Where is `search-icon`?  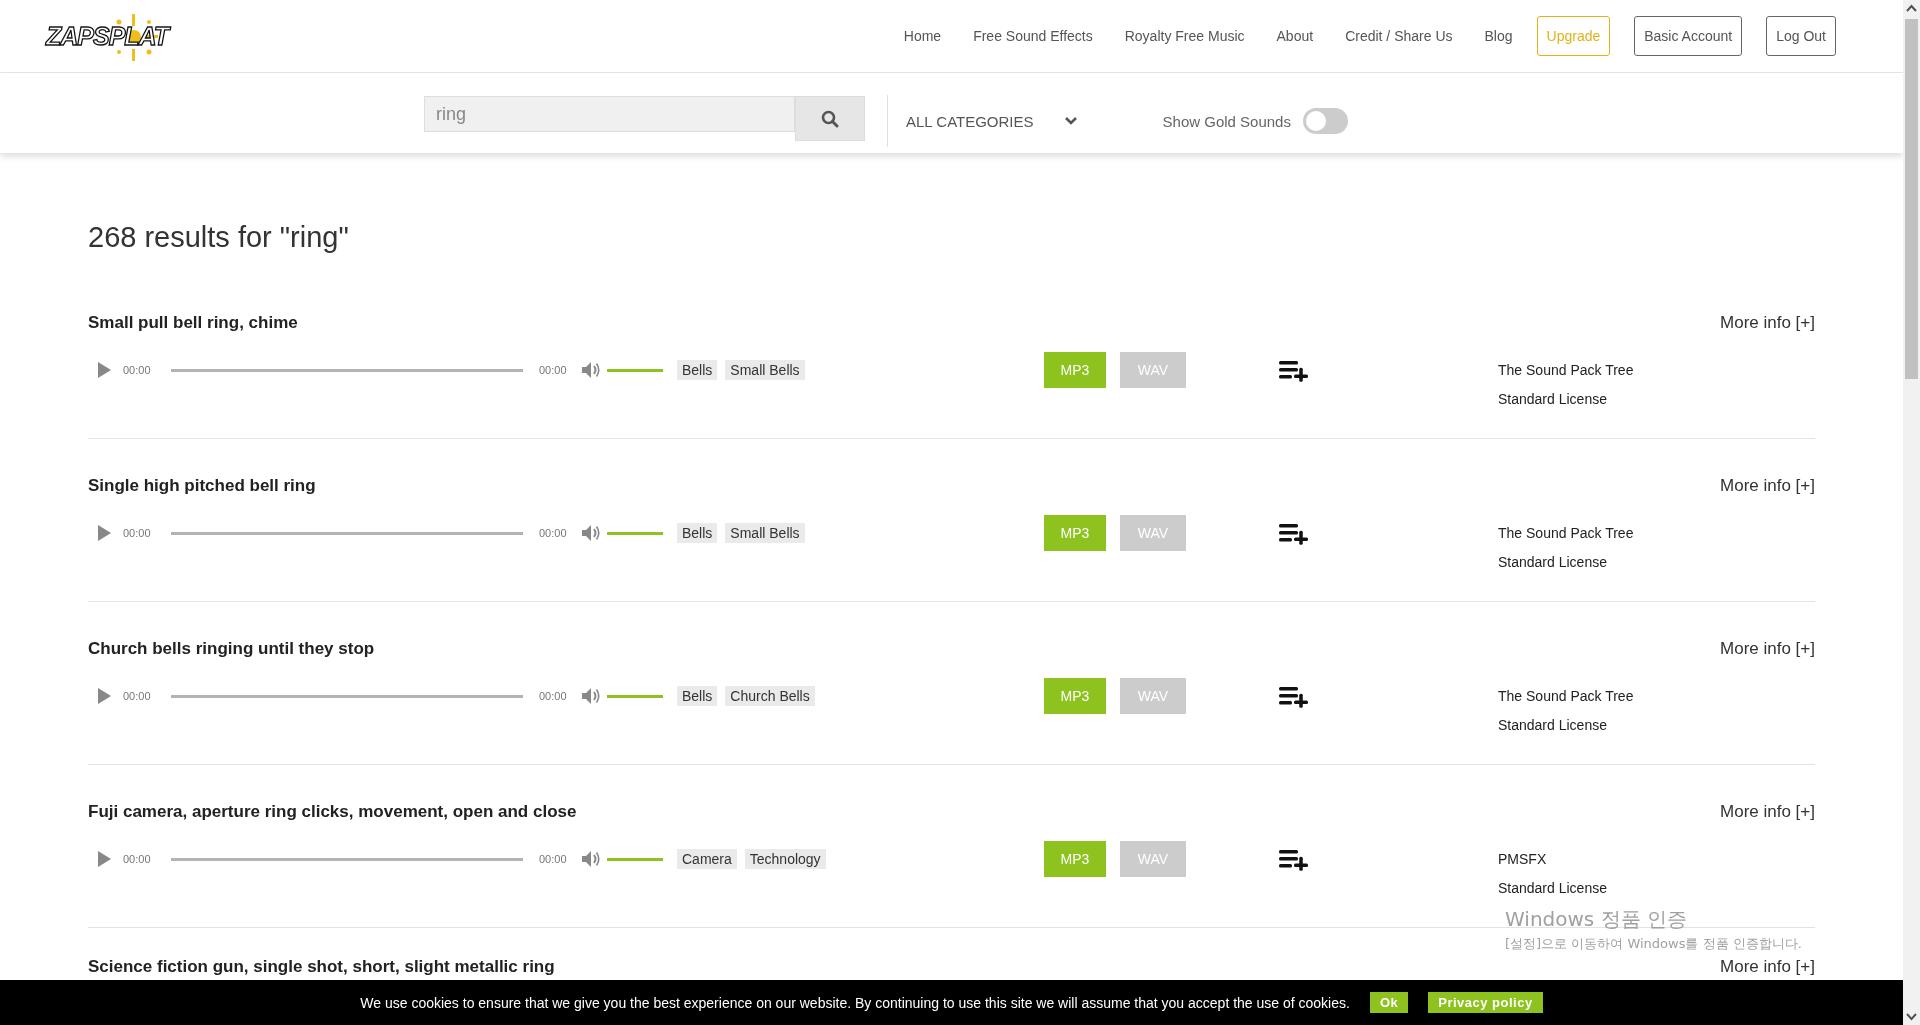 search-icon is located at coordinates (830, 118).